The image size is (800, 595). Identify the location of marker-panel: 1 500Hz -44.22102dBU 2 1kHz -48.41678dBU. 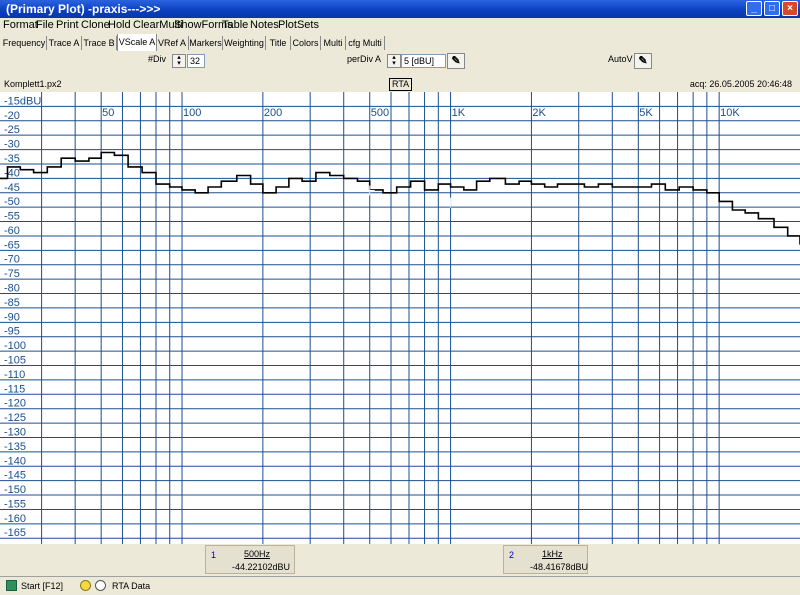
(400, 560).